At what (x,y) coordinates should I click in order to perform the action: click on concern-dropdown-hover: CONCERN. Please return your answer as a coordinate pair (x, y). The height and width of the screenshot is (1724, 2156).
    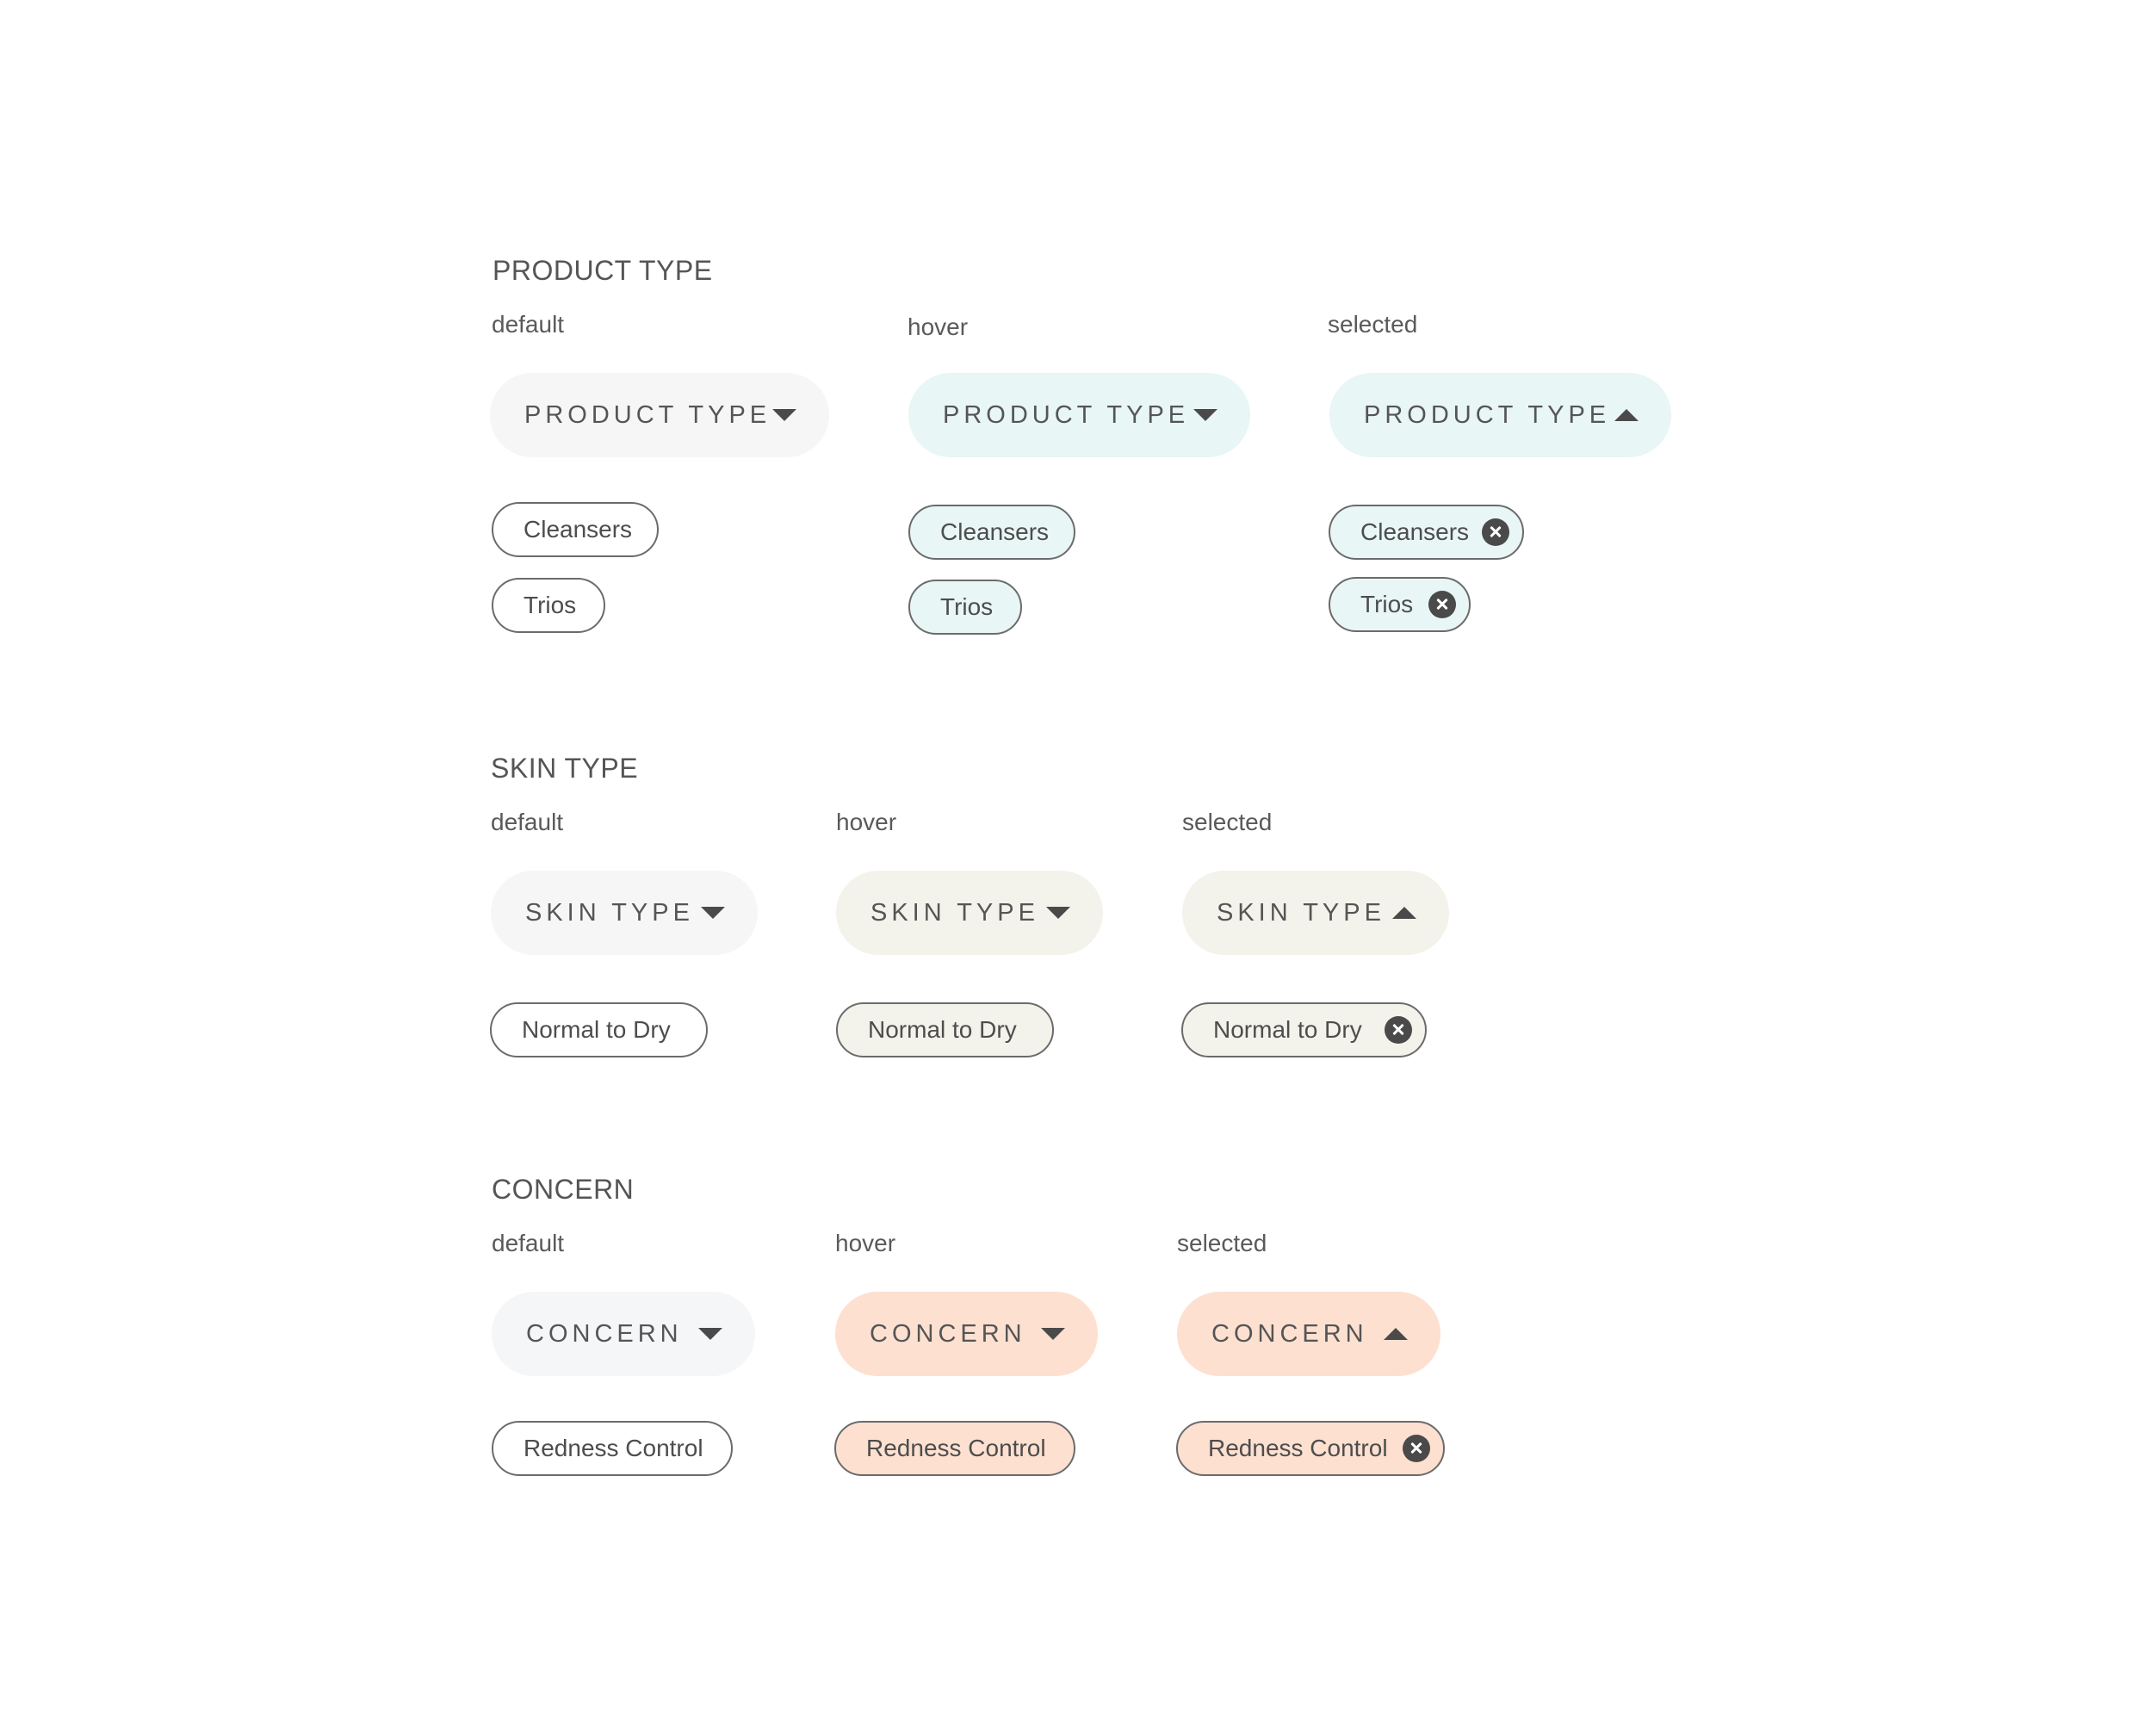
    Looking at the image, I should click on (967, 1334).